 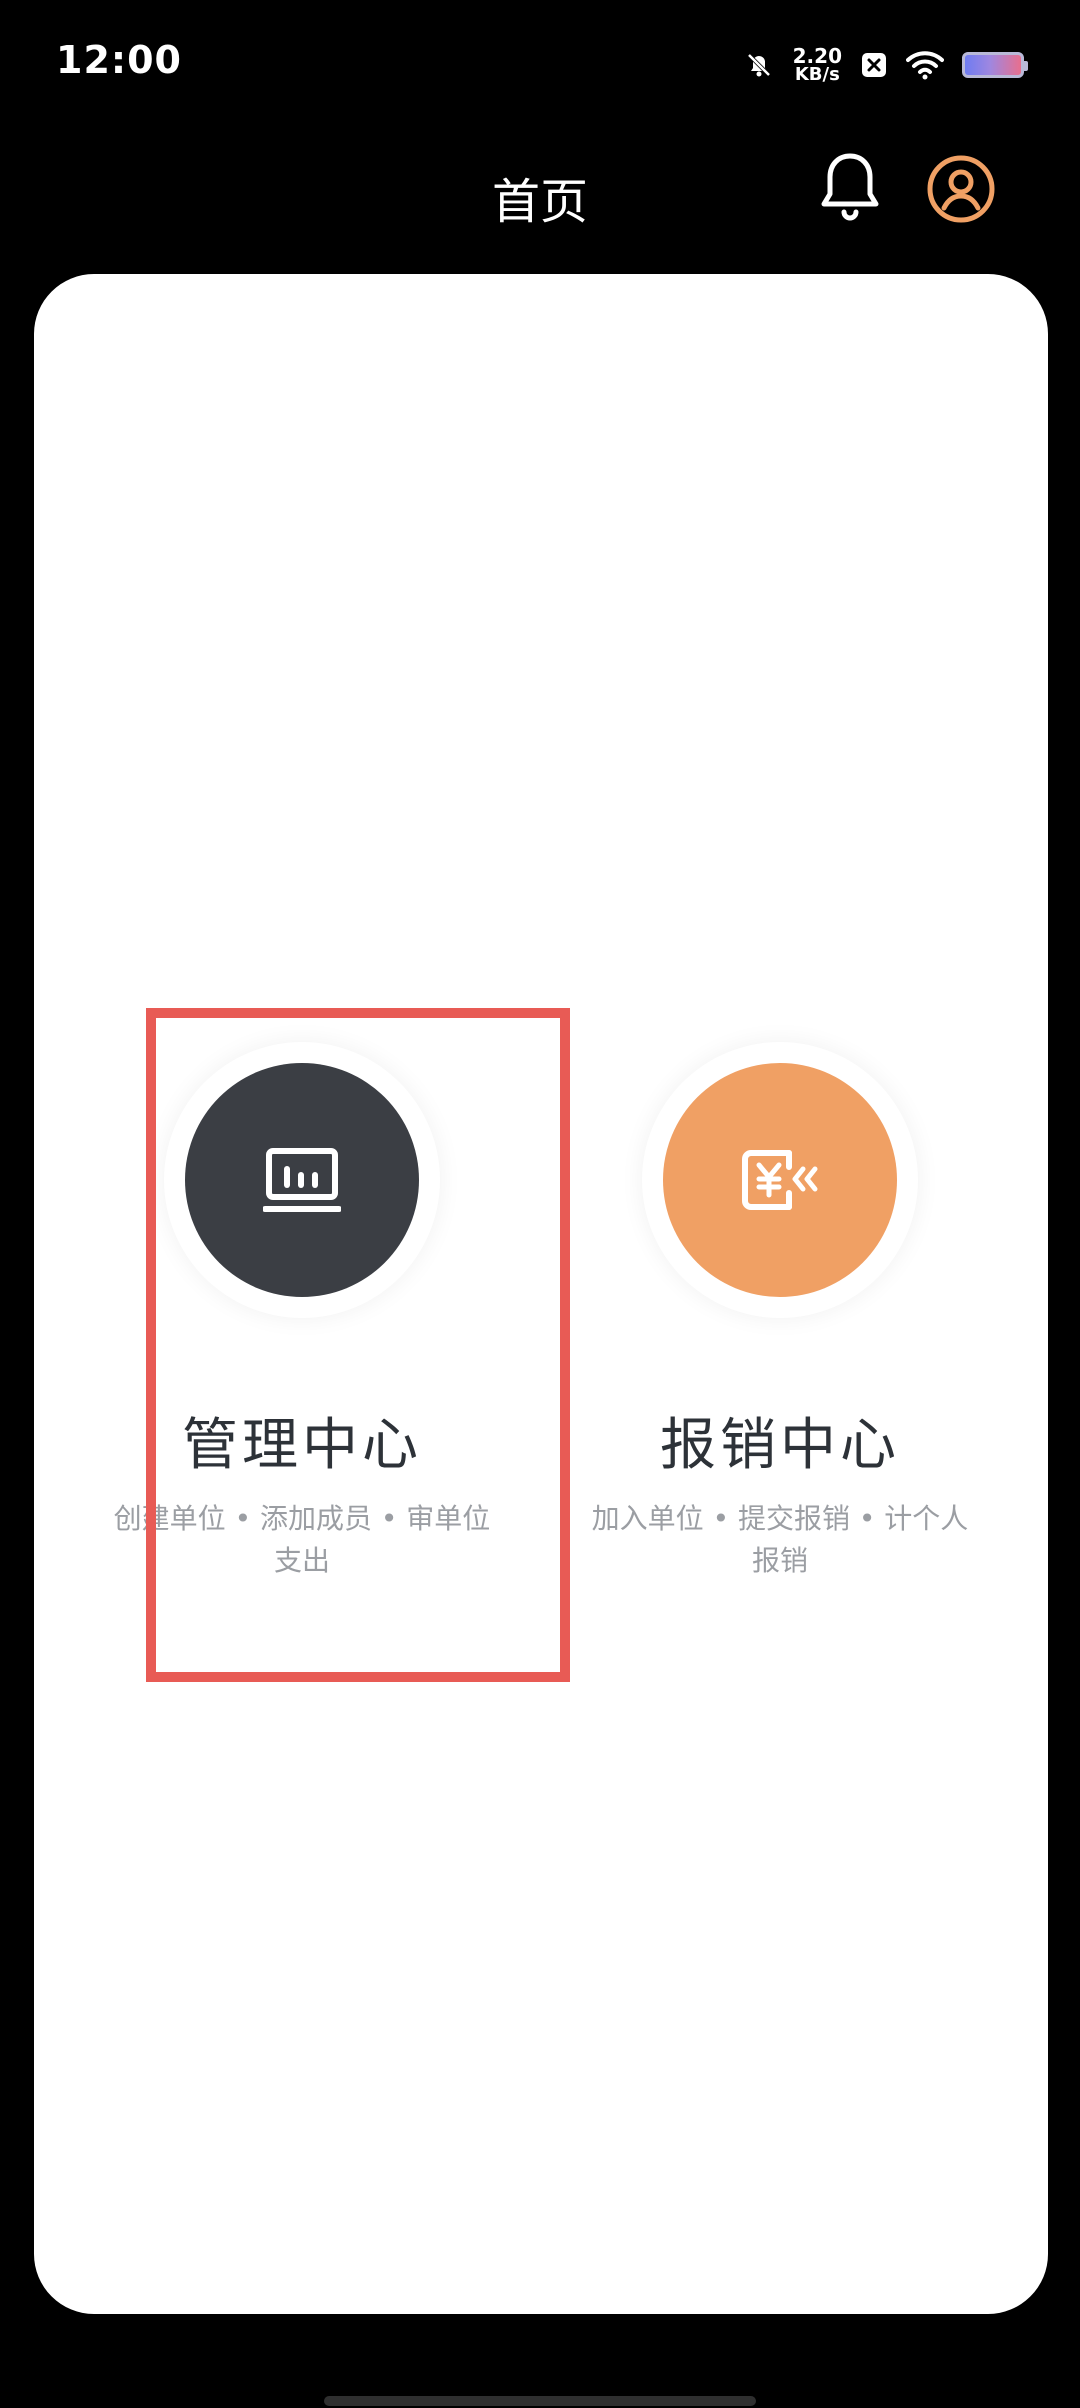 What do you see at coordinates (302, 1445) in the screenshot?
I see `management-center-title: 管理中心` at bounding box center [302, 1445].